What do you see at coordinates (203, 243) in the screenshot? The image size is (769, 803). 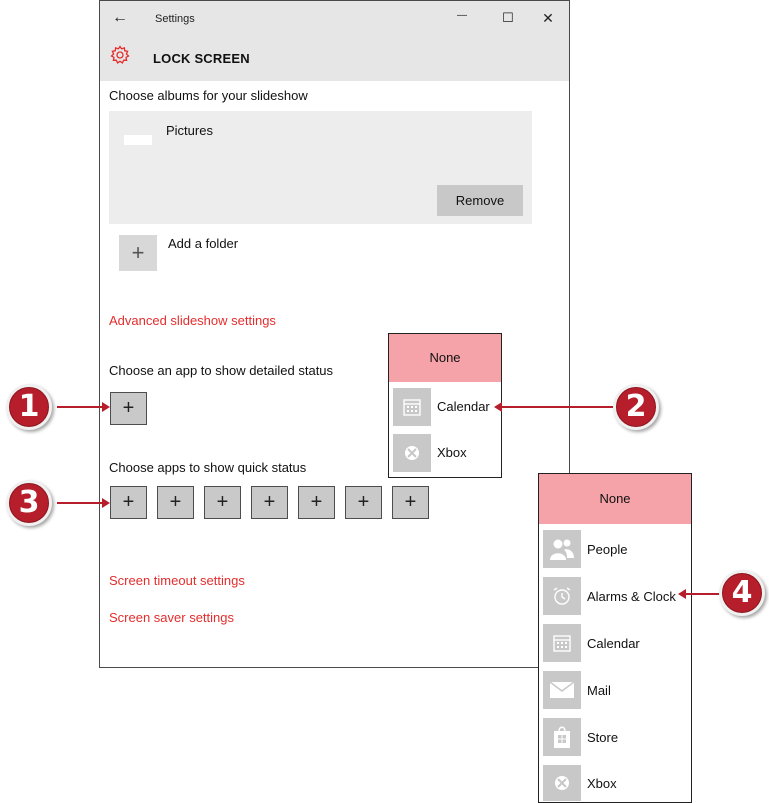 I see `add-folder-label: Add a folder` at bounding box center [203, 243].